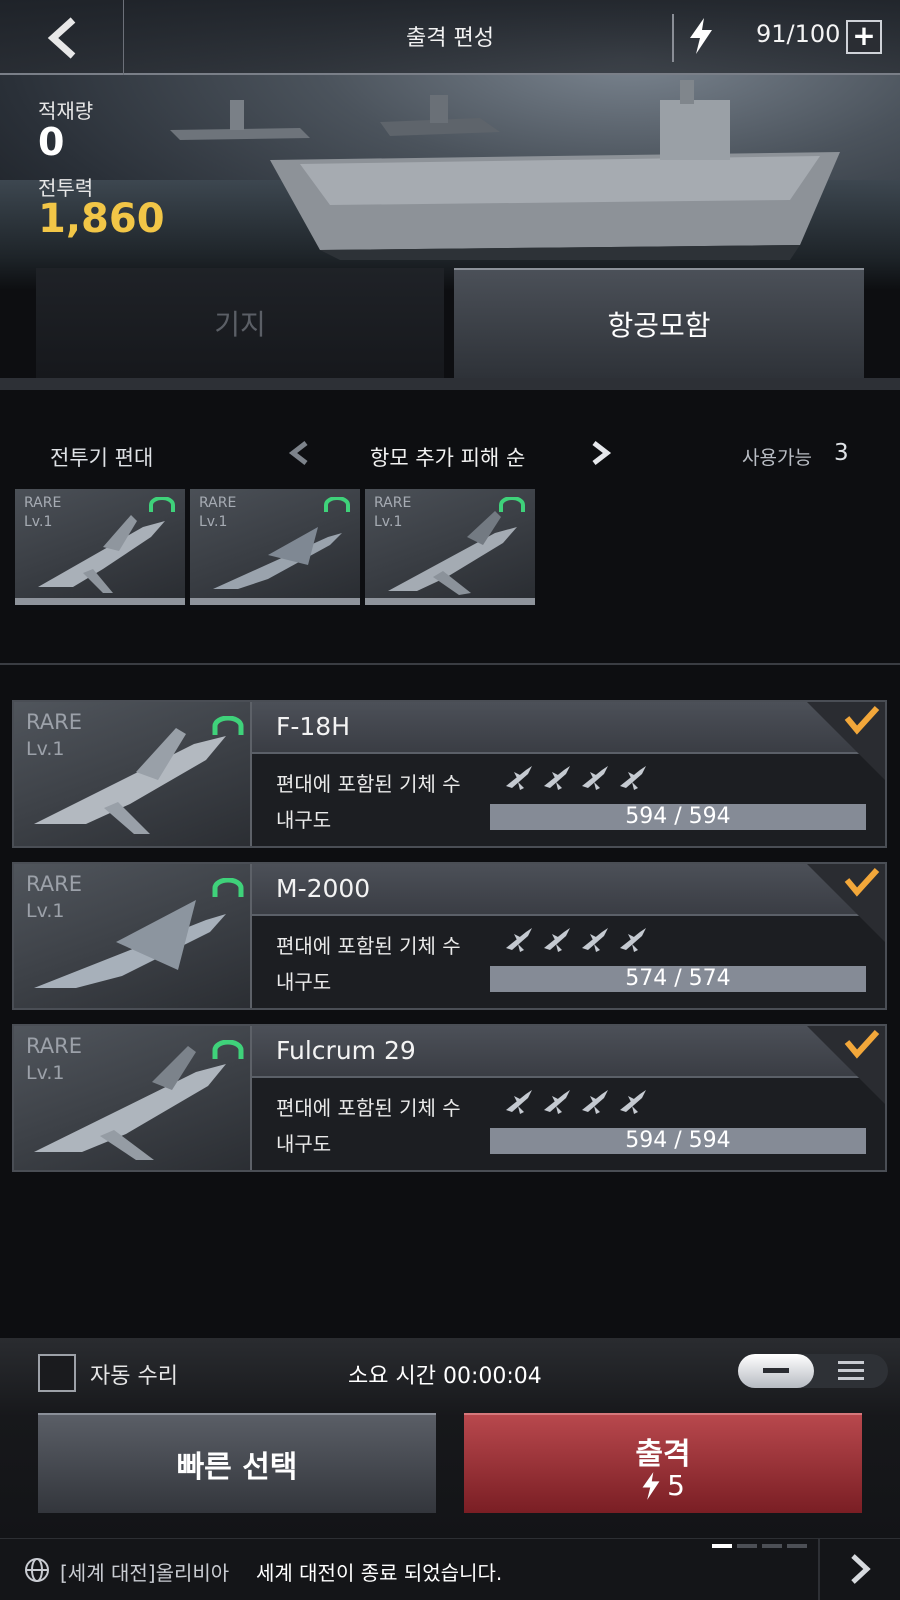 The image size is (900, 1600). I want to click on lightning-icon, so click(701, 36).